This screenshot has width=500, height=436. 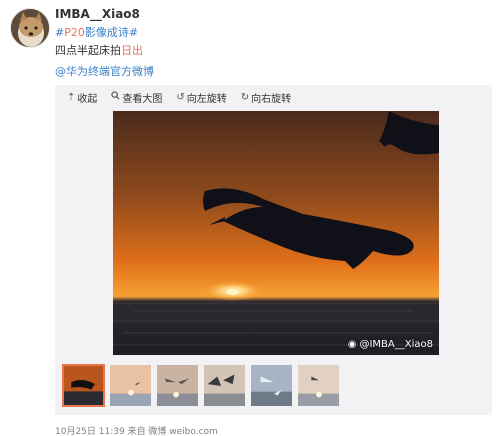 What do you see at coordinates (180, 97) in the screenshot?
I see `rotate-left-icon: ↺` at bounding box center [180, 97].